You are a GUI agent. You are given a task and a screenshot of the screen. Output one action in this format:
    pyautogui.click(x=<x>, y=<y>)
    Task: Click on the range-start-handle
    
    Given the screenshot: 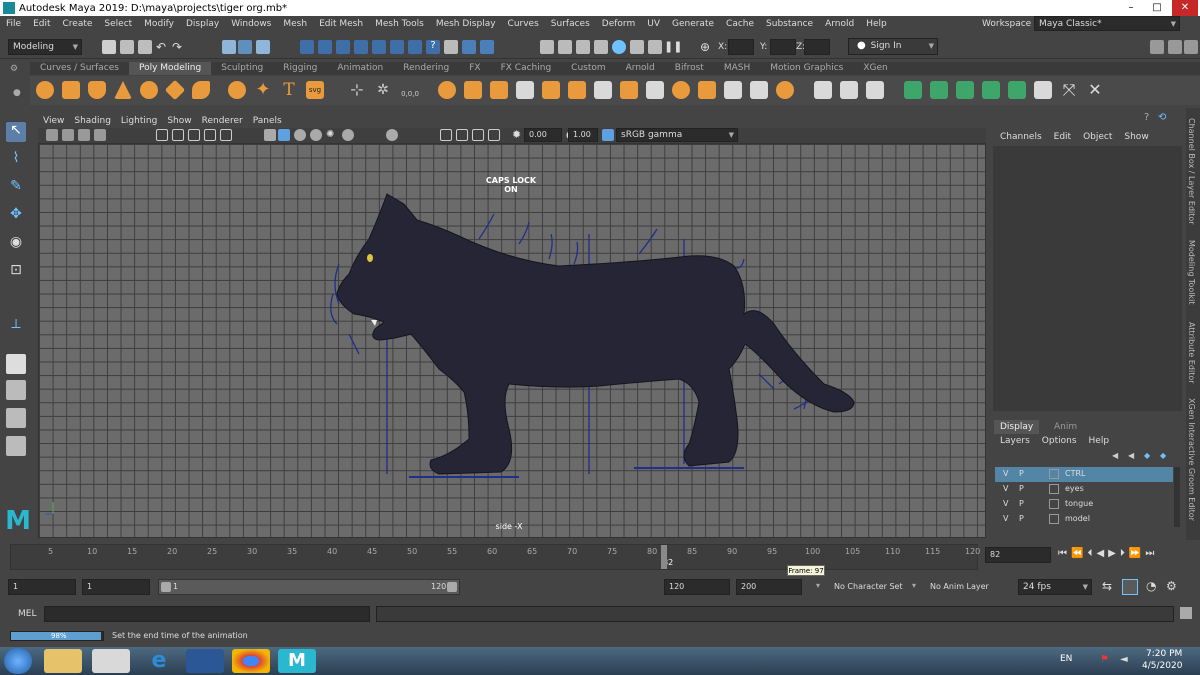 What is the action you would take?
    pyautogui.click(x=166, y=587)
    